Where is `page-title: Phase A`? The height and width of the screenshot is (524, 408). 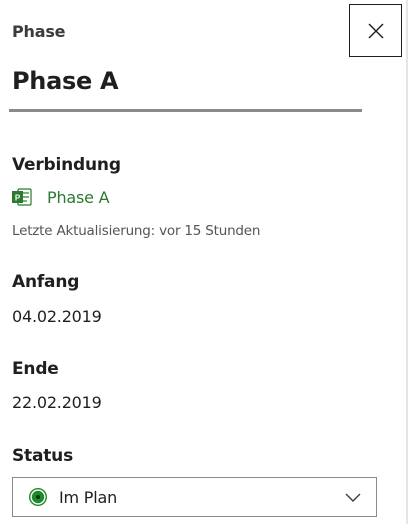 page-title: Phase A is located at coordinates (65, 81).